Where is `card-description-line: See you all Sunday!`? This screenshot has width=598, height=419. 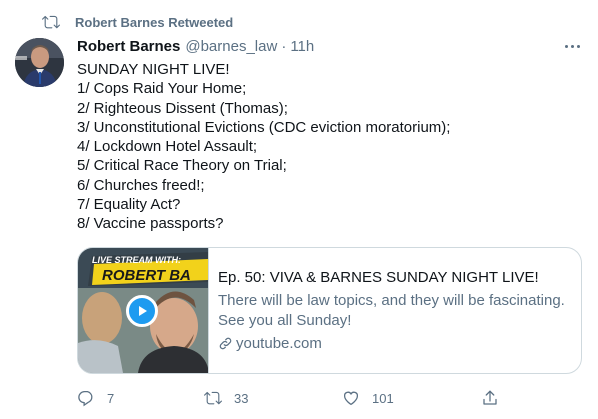
card-description-line: See you all Sunday! is located at coordinates (285, 320).